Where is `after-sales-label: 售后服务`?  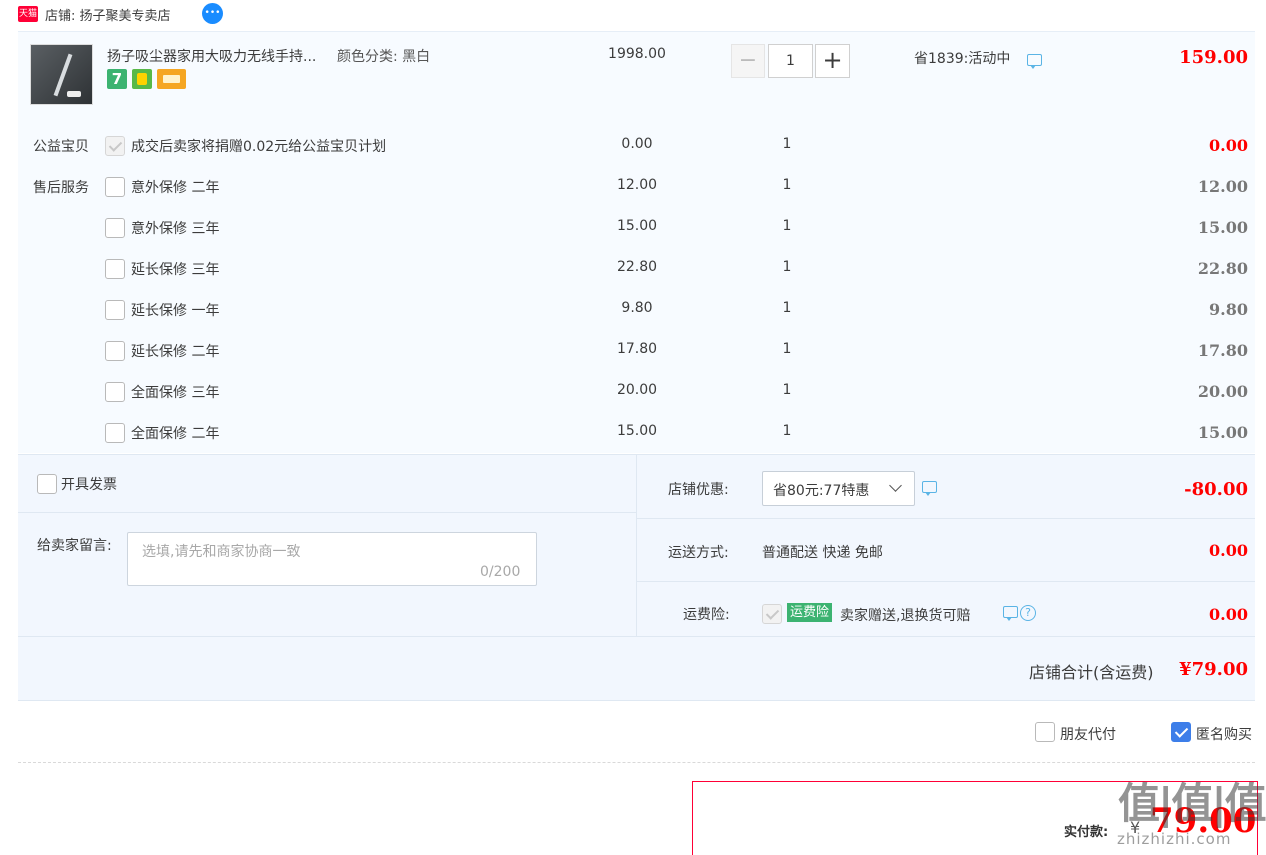 after-sales-label: 售后服务 is located at coordinates (61, 188).